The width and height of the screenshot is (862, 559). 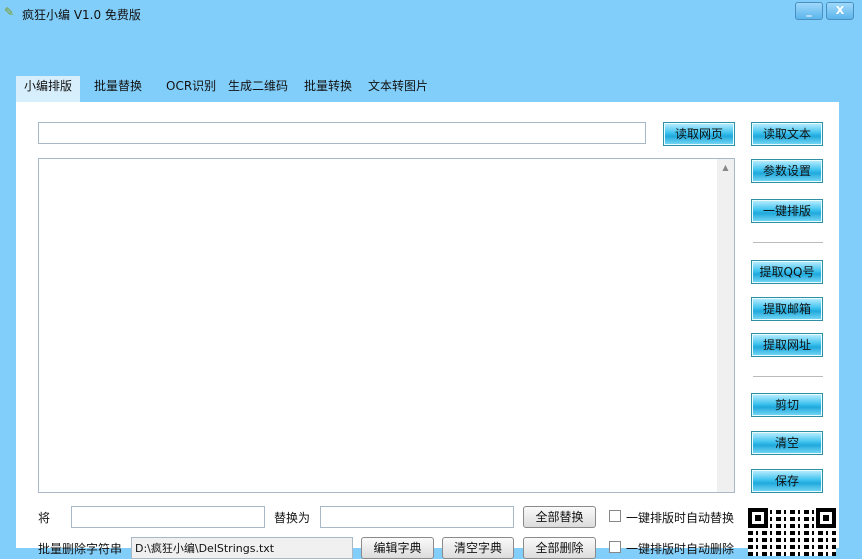 What do you see at coordinates (417, 517) in the screenshot?
I see `replace-to-input` at bounding box center [417, 517].